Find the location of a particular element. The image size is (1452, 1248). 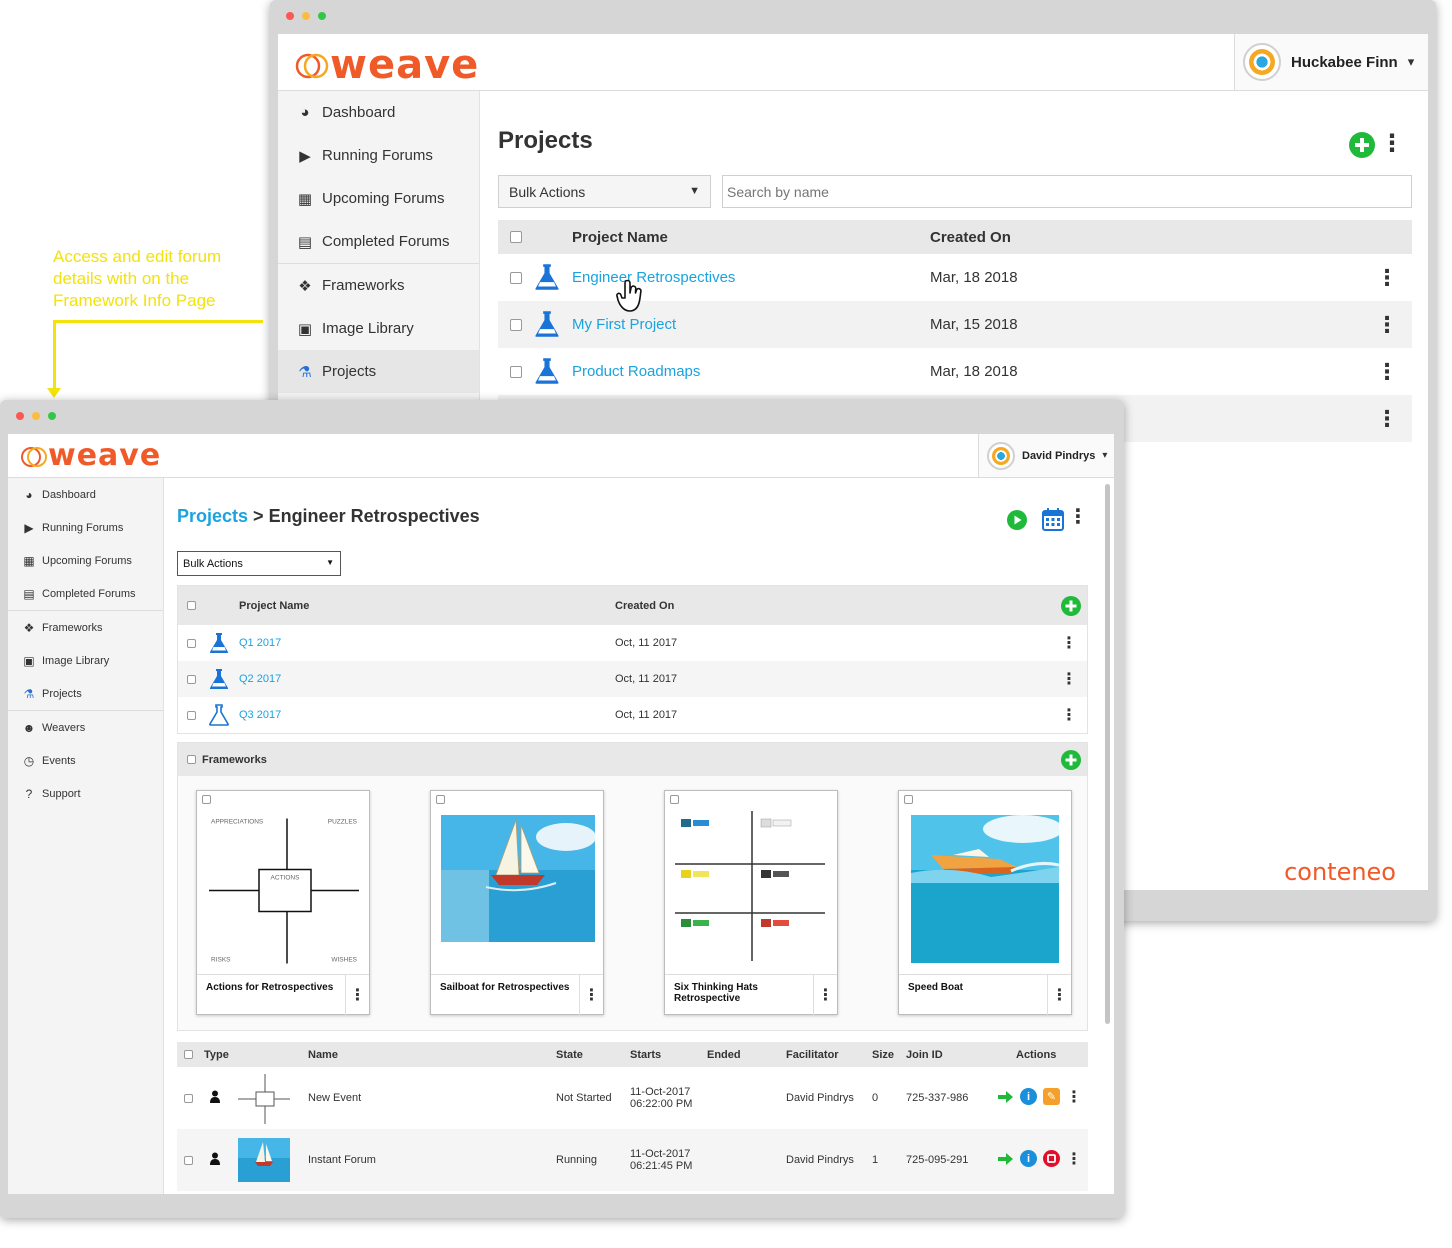

project-name-link: Product Roadmaps is located at coordinates (636, 371).